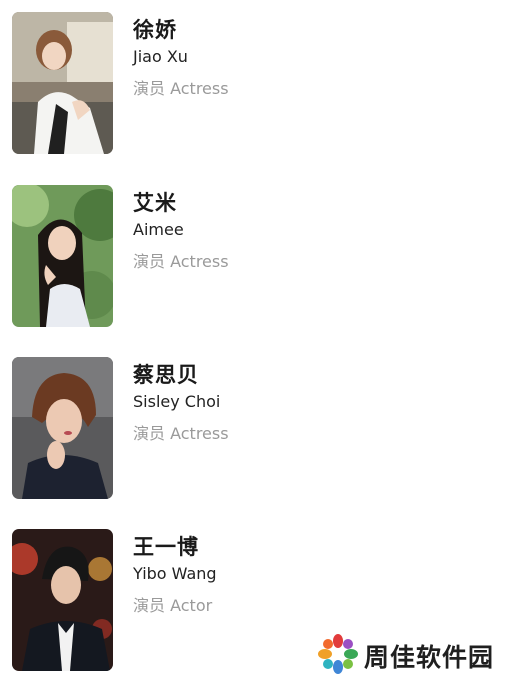 The height and width of the screenshot is (680, 508). What do you see at coordinates (338, 654) in the screenshot?
I see `watermark-logo-icon` at bounding box center [338, 654].